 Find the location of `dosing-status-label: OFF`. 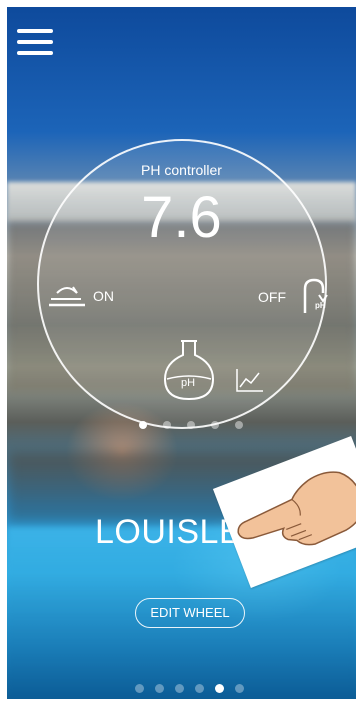

dosing-status-label: OFF is located at coordinates (272, 297).